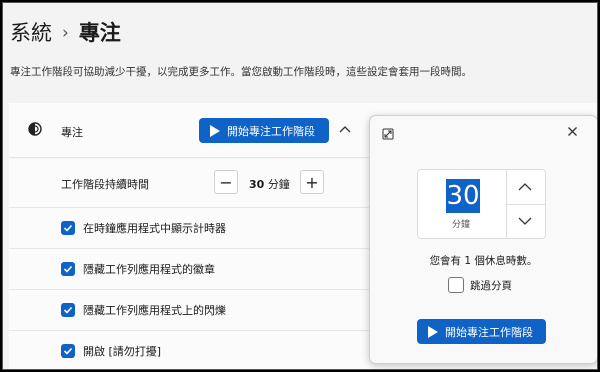 Image resolution: width=600 pixels, height=372 pixels. What do you see at coordinates (257, 184) in the screenshot?
I see `duration-number: 30` at bounding box center [257, 184].